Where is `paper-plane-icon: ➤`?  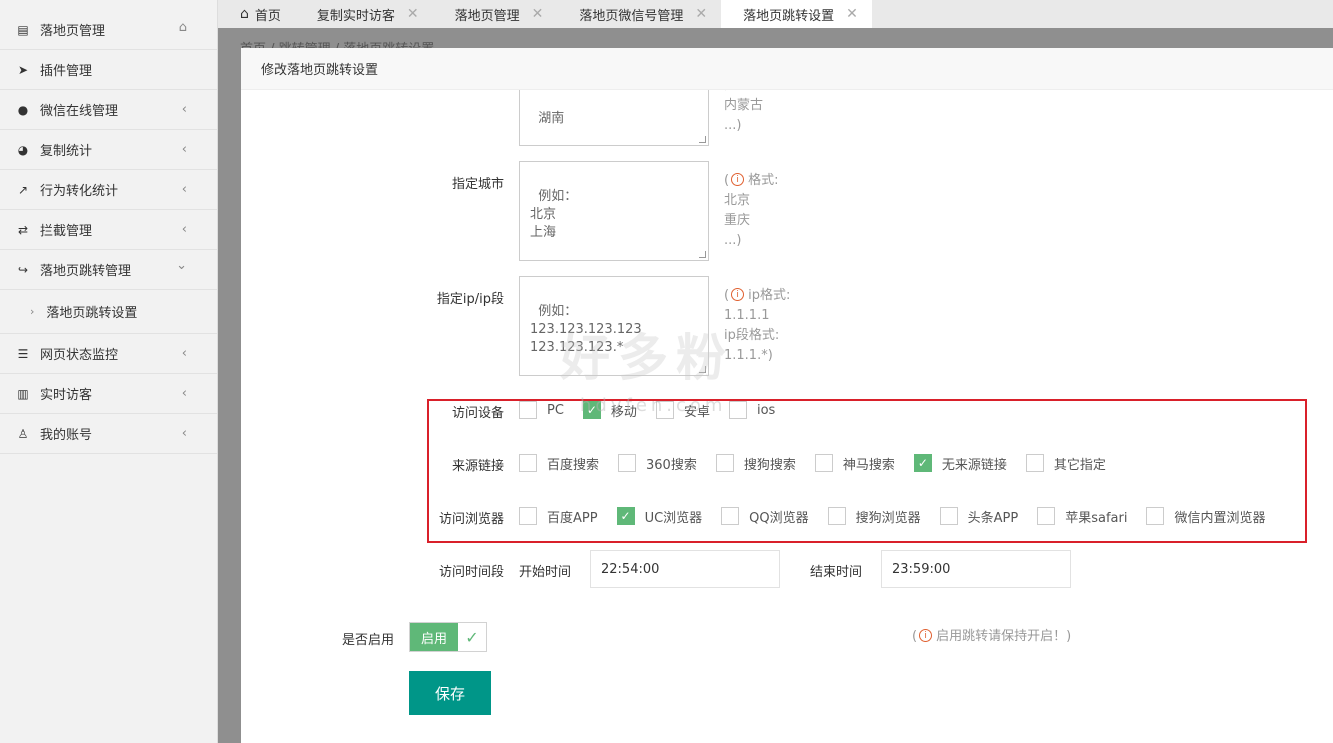
paper-plane-icon: ➤ is located at coordinates (23, 69).